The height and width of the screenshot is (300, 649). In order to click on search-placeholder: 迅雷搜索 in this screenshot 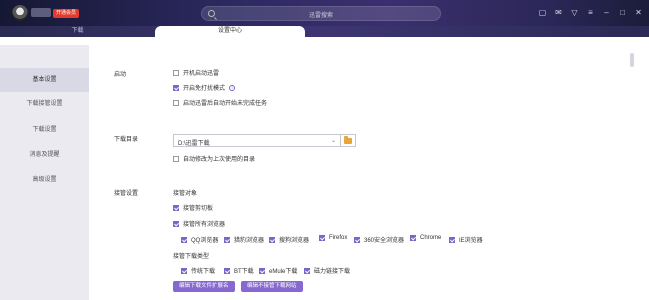, I will do `click(320, 16)`.